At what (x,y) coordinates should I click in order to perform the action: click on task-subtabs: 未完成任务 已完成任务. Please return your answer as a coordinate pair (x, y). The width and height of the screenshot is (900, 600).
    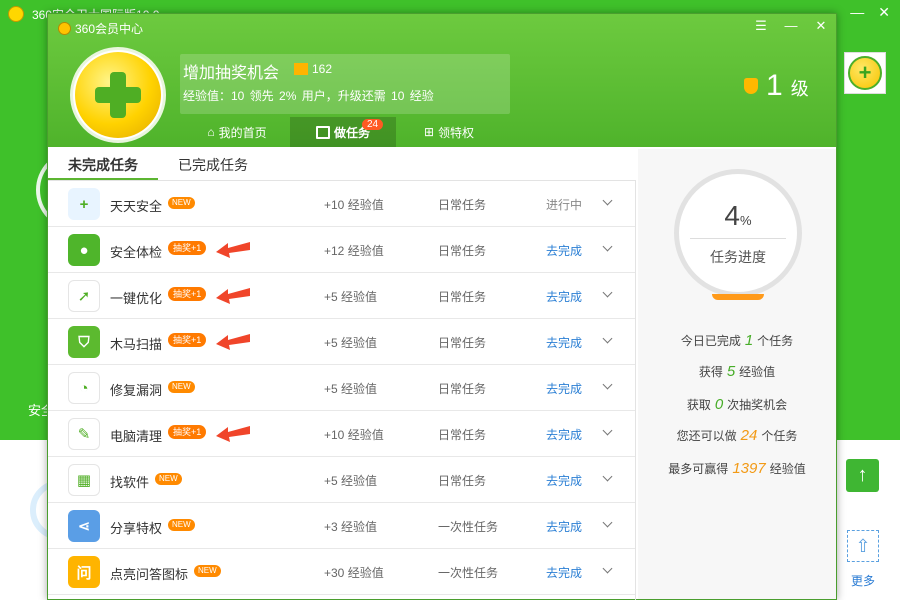
    Looking at the image, I should click on (342, 165).